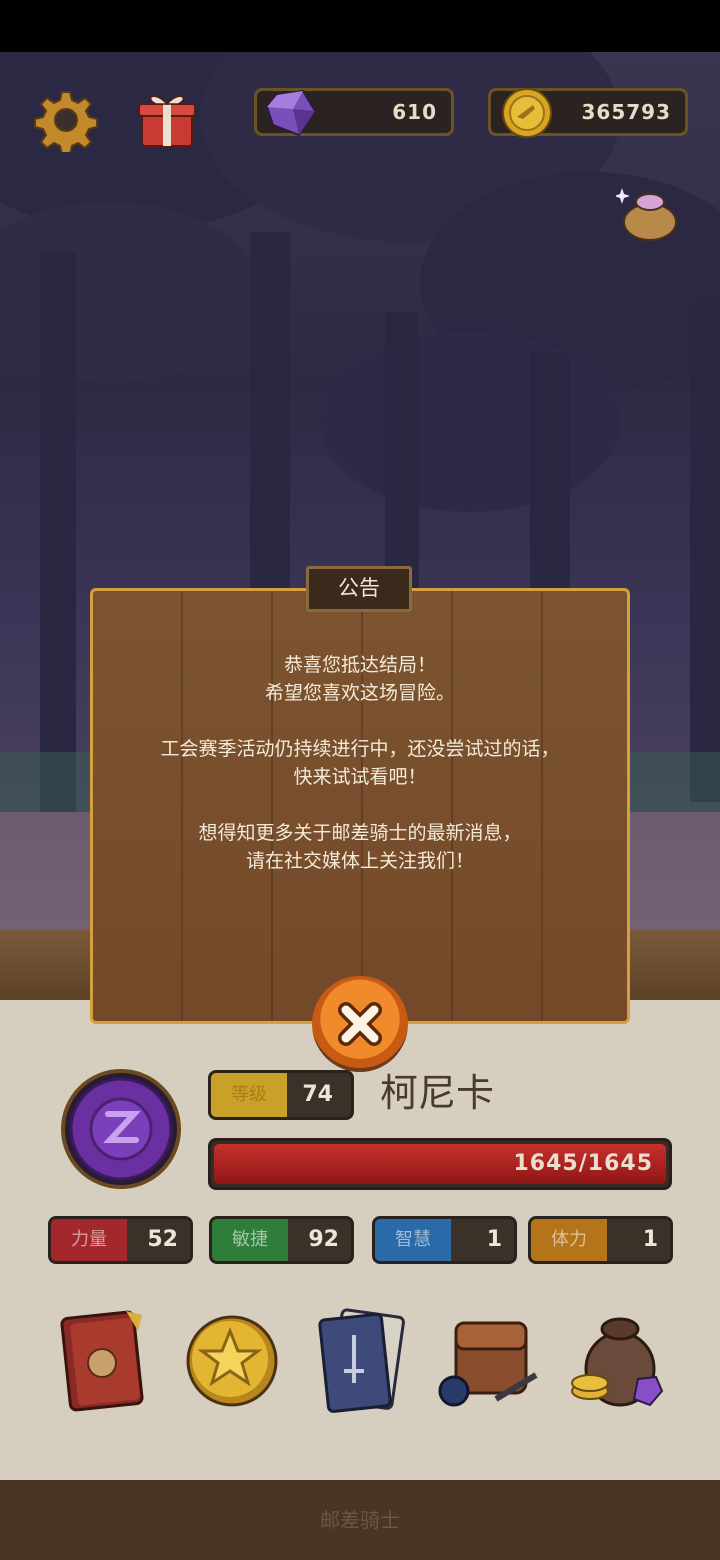 This screenshot has height=1560, width=720. What do you see at coordinates (360, 749) in the screenshot?
I see `announcement-line: 工会赛季活动仍持续进行中，还没尝试过的话，` at bounding box center [360, 749].